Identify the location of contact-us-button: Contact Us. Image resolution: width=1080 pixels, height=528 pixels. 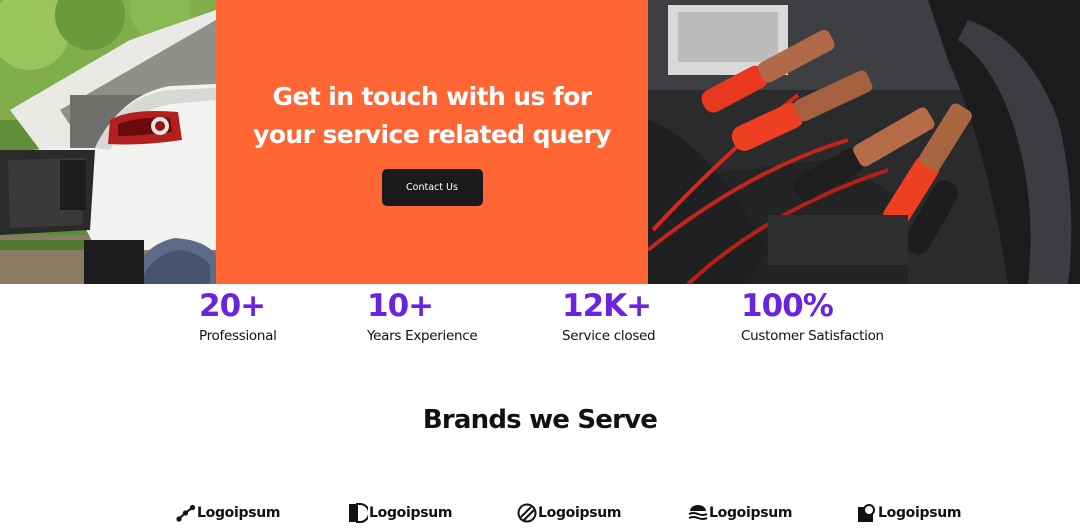
(432, 187).